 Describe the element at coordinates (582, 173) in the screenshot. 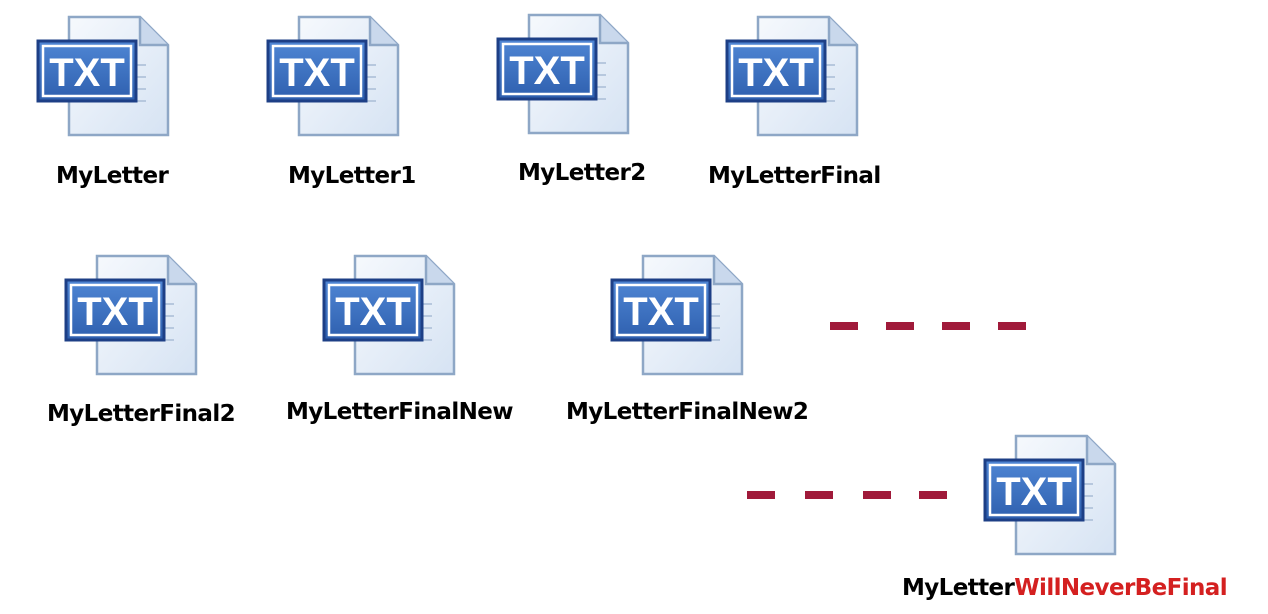

I see `file-label: MyLetter2` at that location.